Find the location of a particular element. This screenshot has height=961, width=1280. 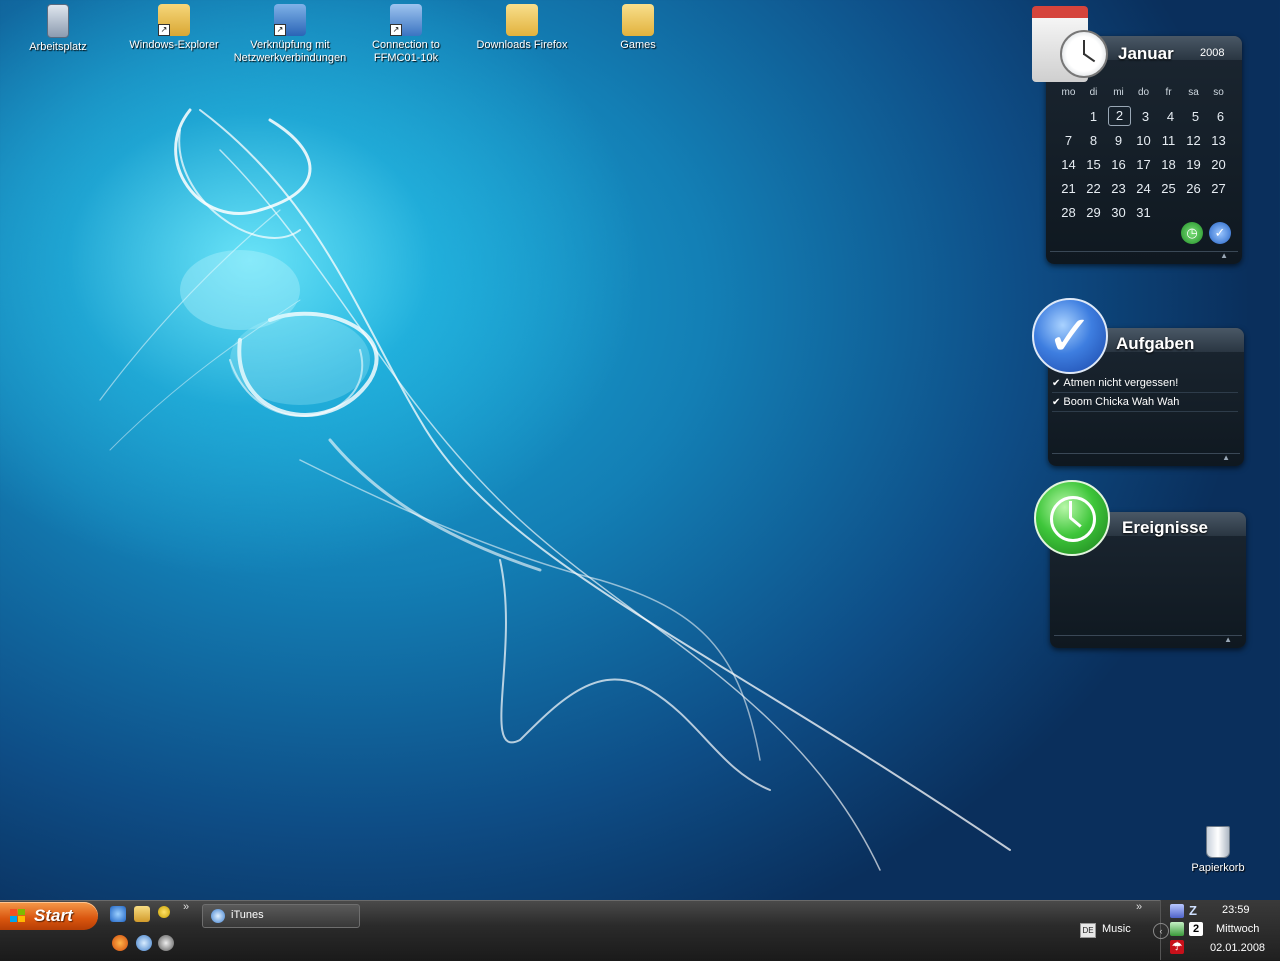

calendar-day: 22 is located at coordinates (1093, 188).